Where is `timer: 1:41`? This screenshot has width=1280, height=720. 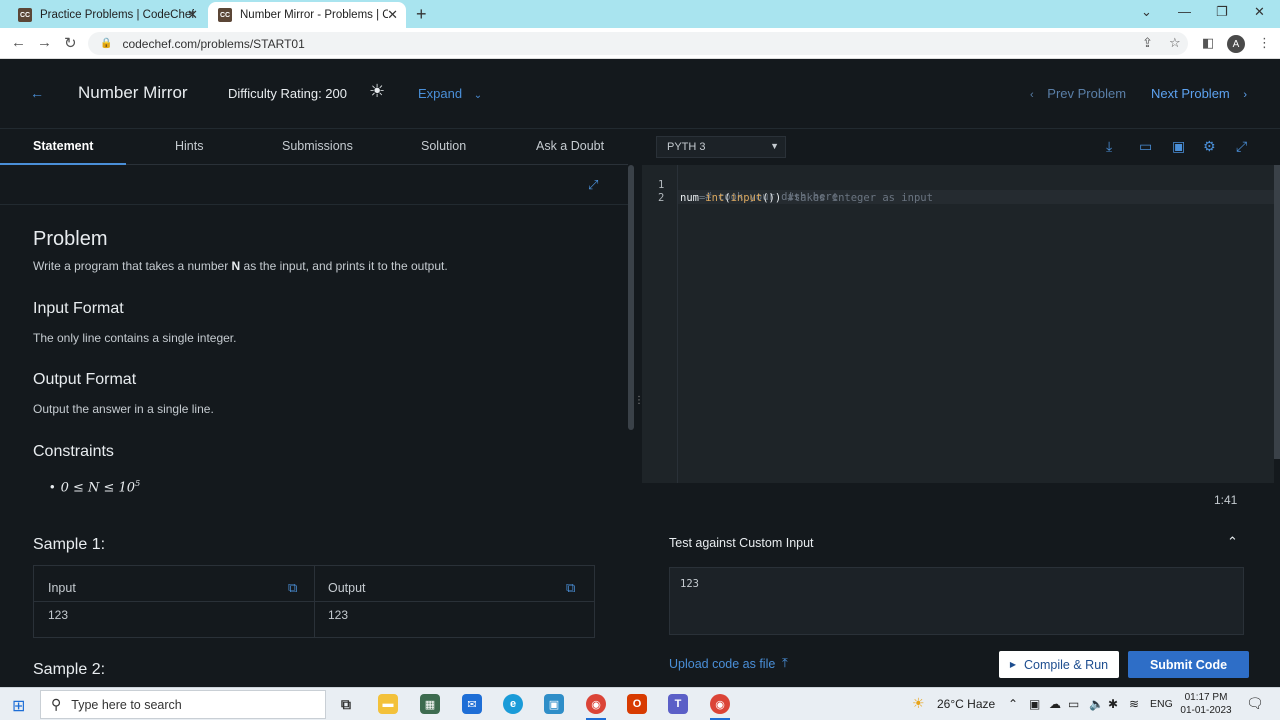
timer: 1:41 is located at coordinates (1226, 500).